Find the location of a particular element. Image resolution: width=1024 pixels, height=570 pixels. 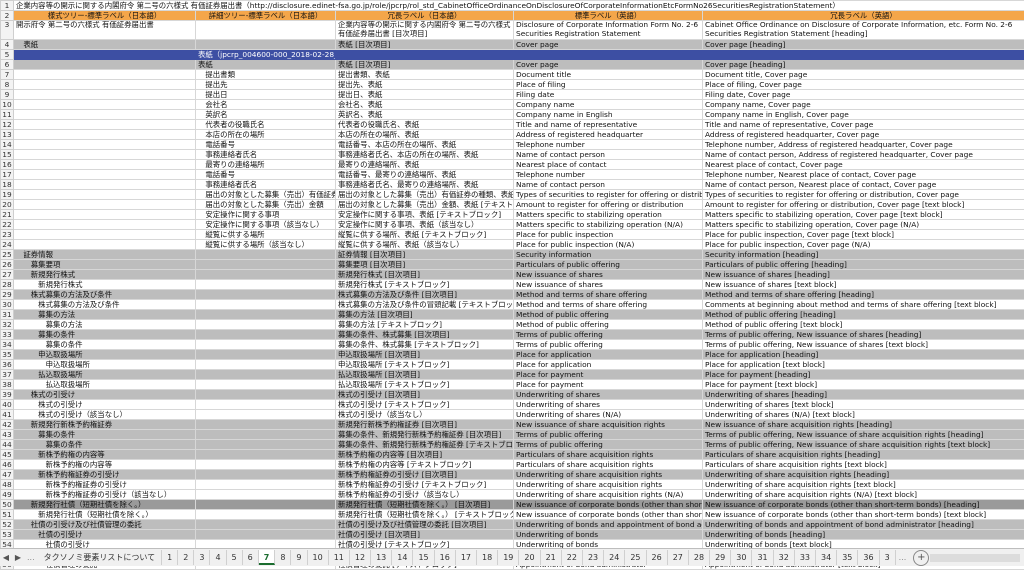

row-number: 8 is located at coordinates (7, 85).